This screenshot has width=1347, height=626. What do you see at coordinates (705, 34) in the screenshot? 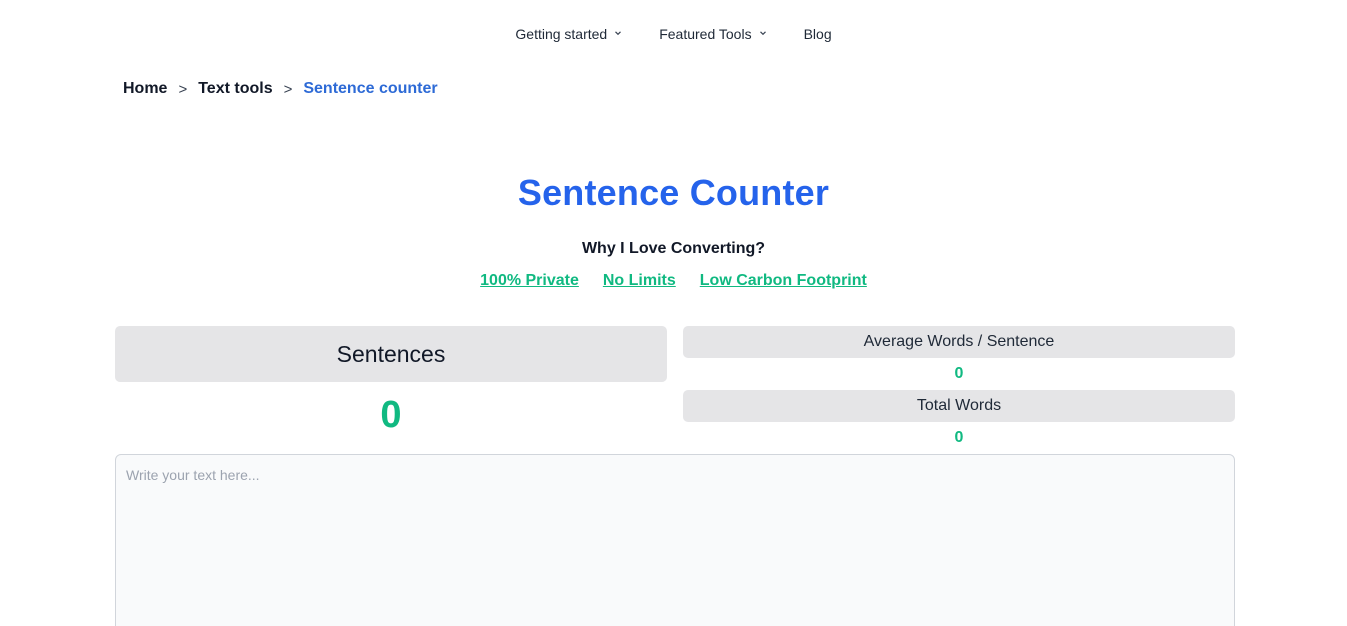
I see `nav-label: Featured Tools` at bounding box center [705, 34].